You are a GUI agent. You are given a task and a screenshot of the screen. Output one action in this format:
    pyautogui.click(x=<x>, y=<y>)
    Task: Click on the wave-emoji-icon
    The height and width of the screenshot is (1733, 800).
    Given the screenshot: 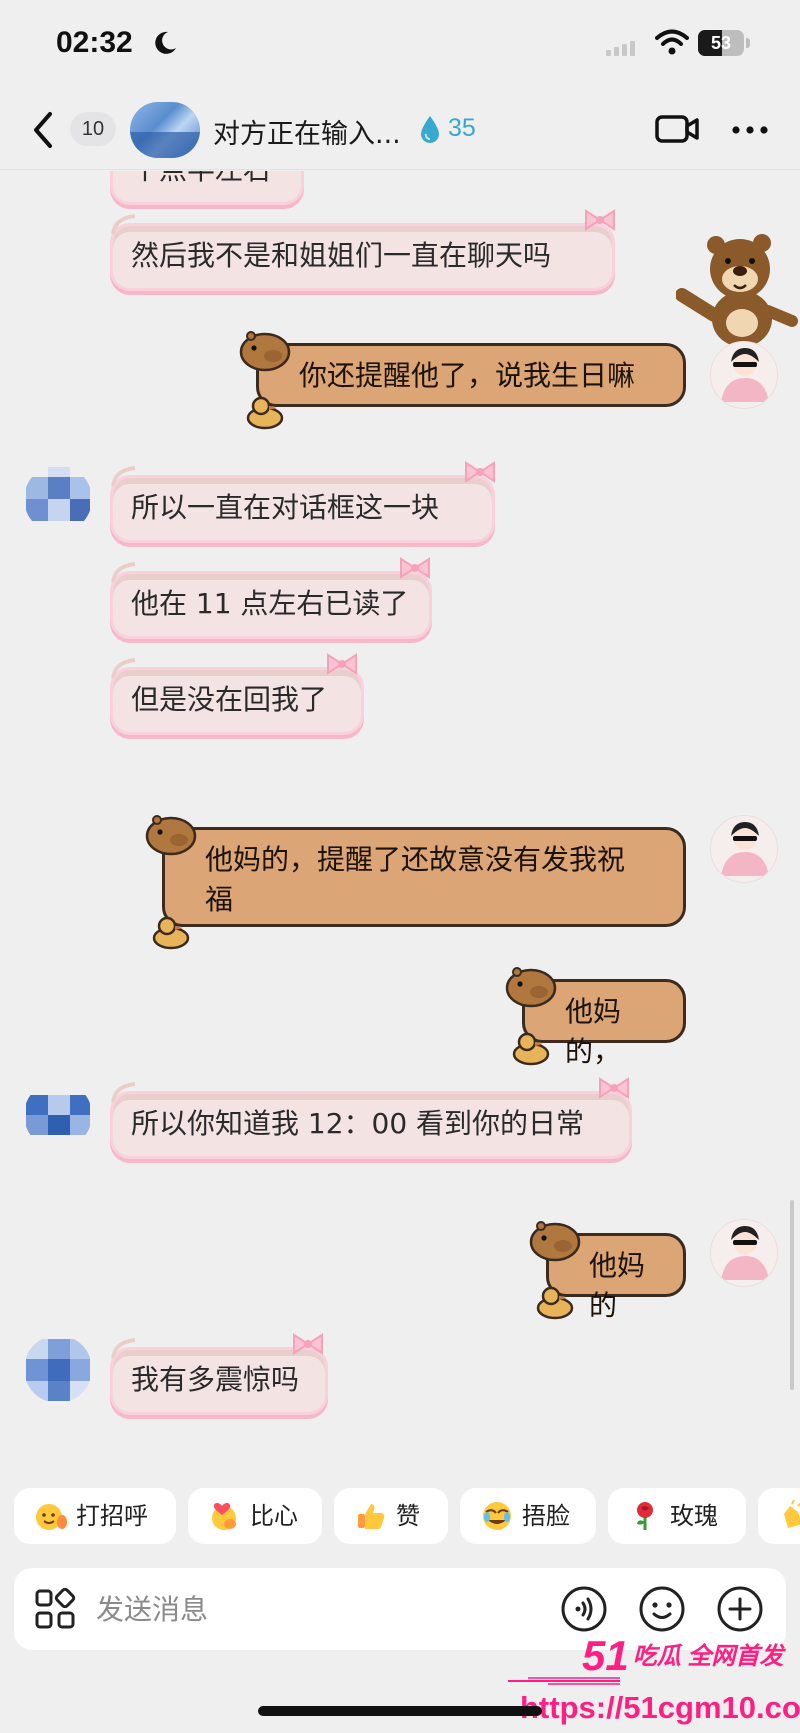 What is the action you would take?
    pyautogui.click(x=51, y=1517)
    